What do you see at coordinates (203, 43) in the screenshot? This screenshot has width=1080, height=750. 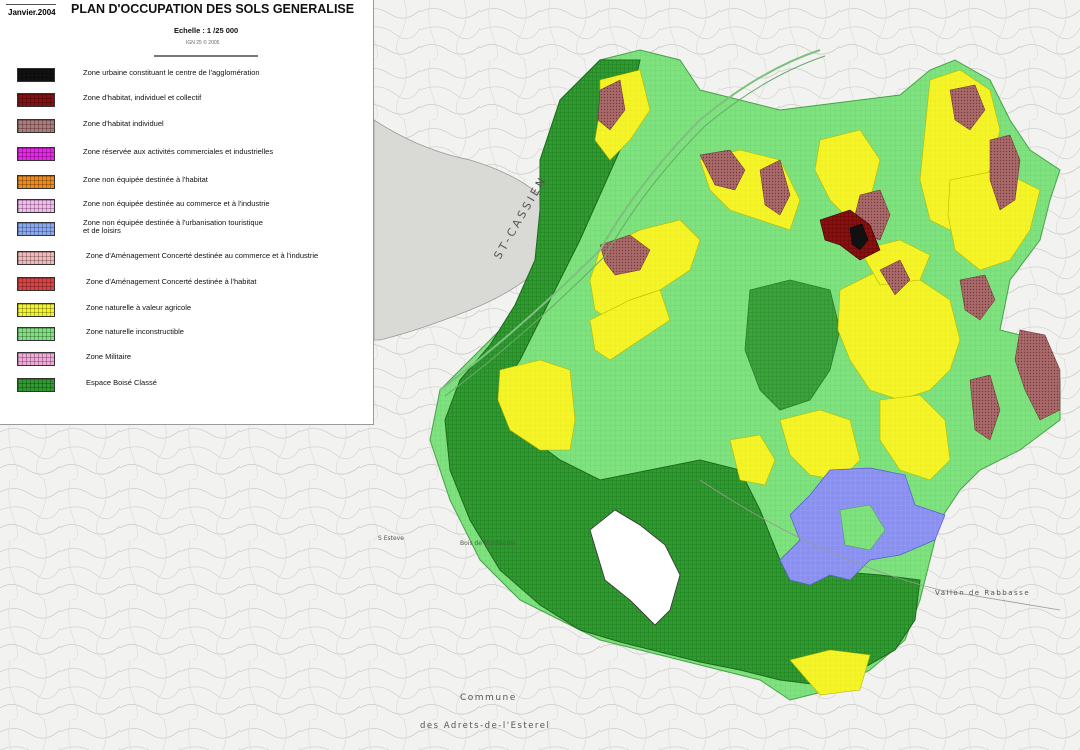 I see `map-credit: IGN 25 © 2005` at bounding box center [203, 43].